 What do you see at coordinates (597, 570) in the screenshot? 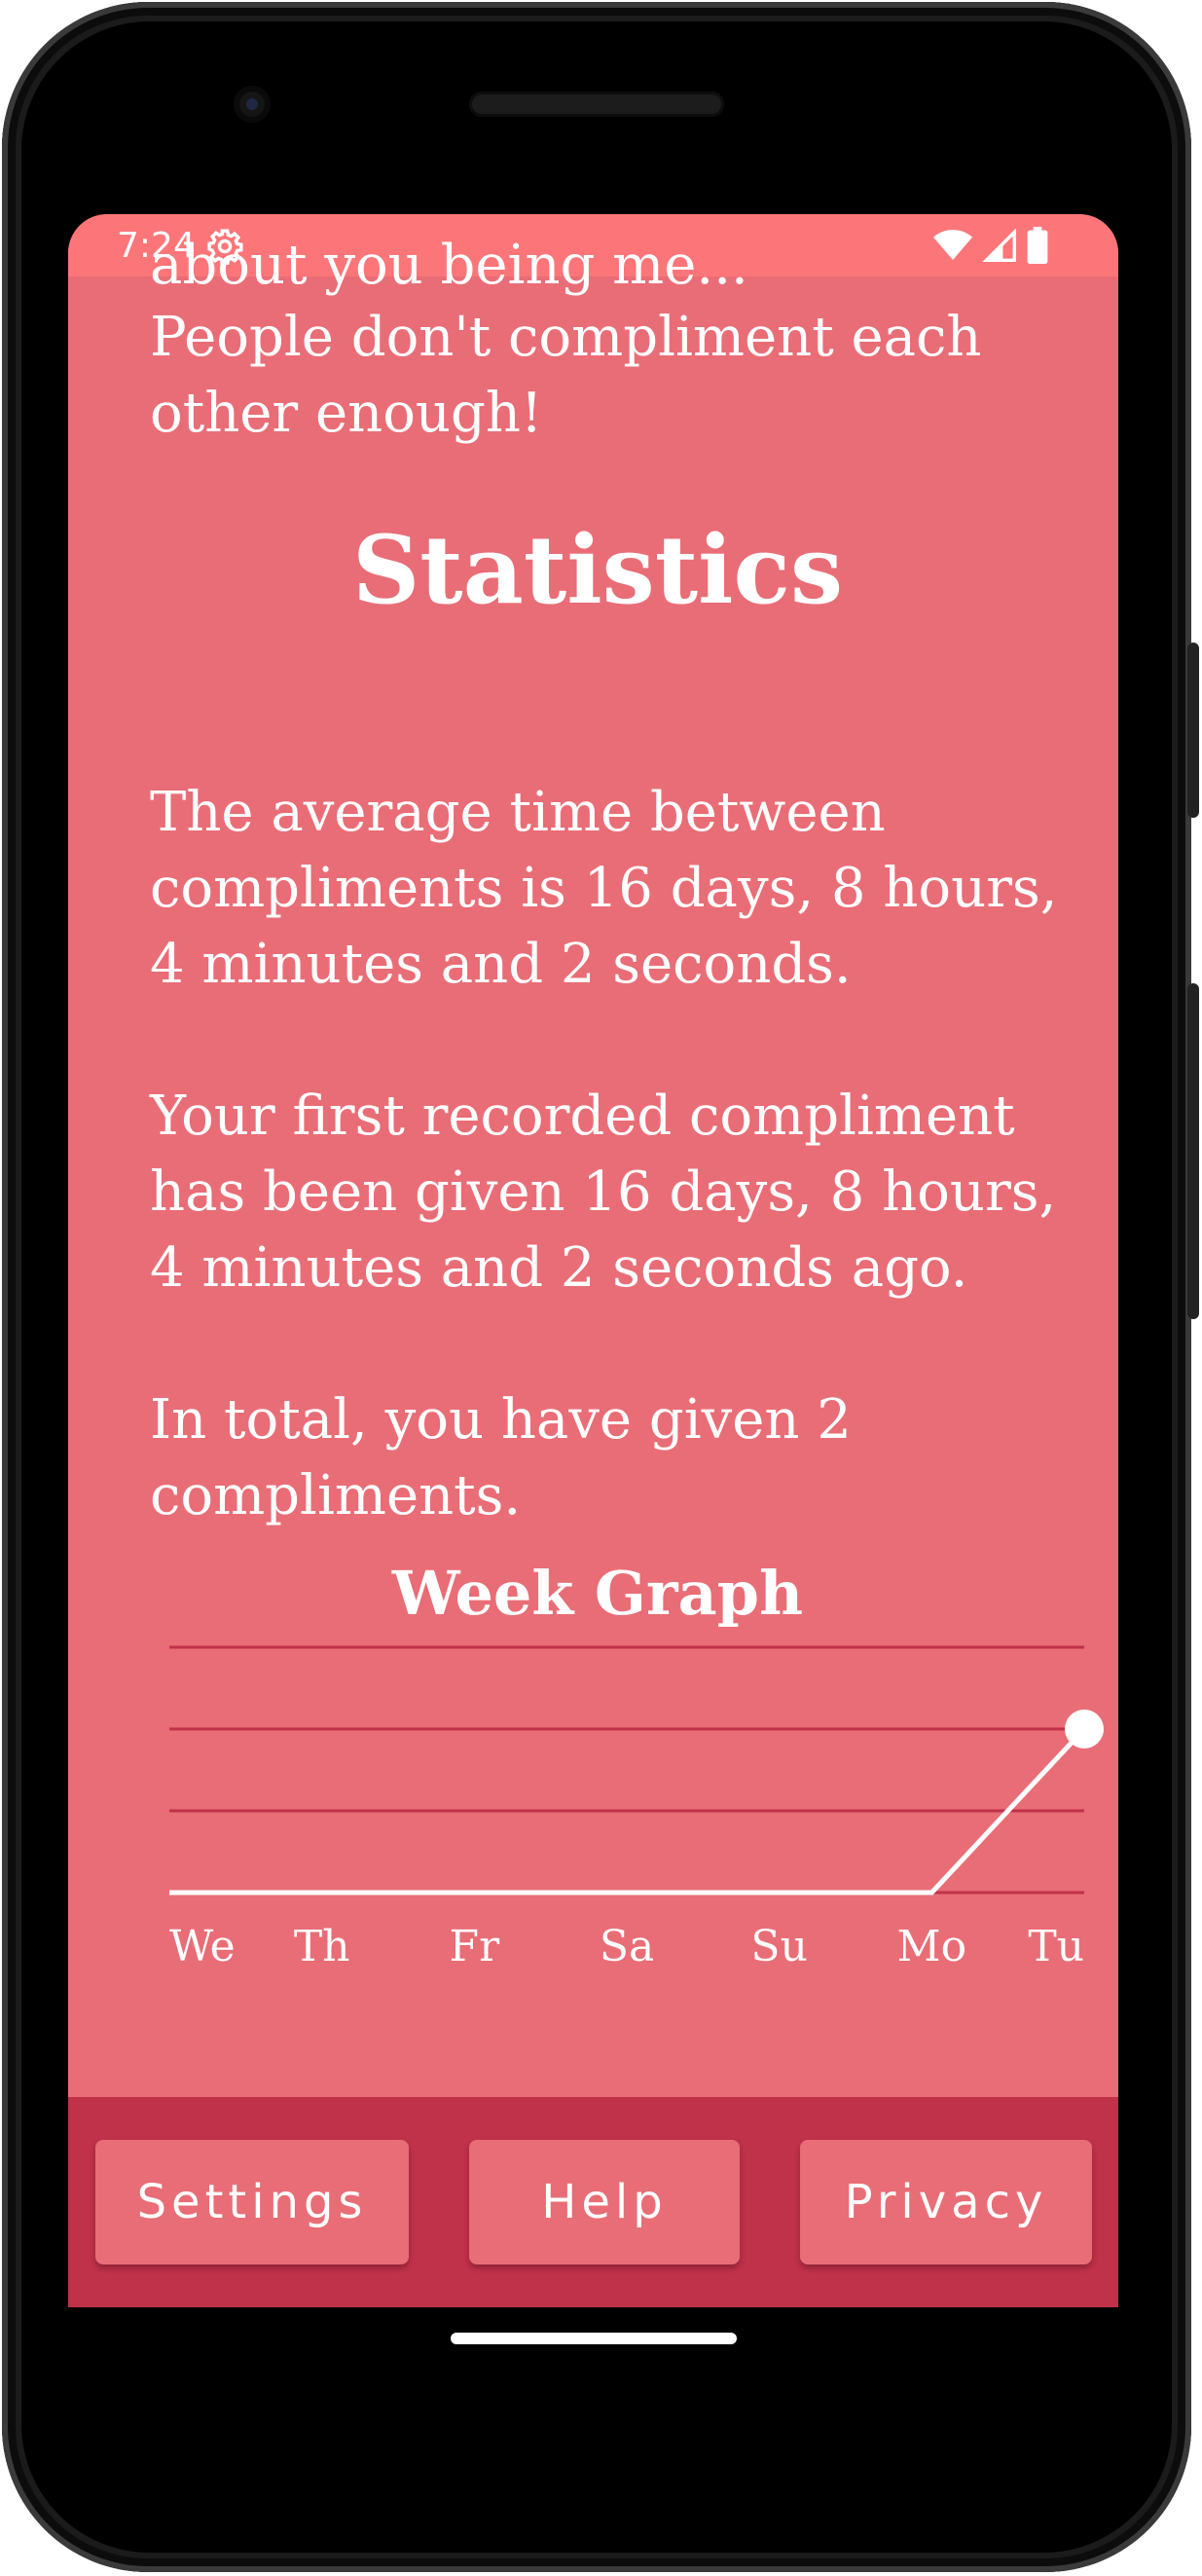
I see `statistics-heading: Statistics` at bounding box center [597, 570].